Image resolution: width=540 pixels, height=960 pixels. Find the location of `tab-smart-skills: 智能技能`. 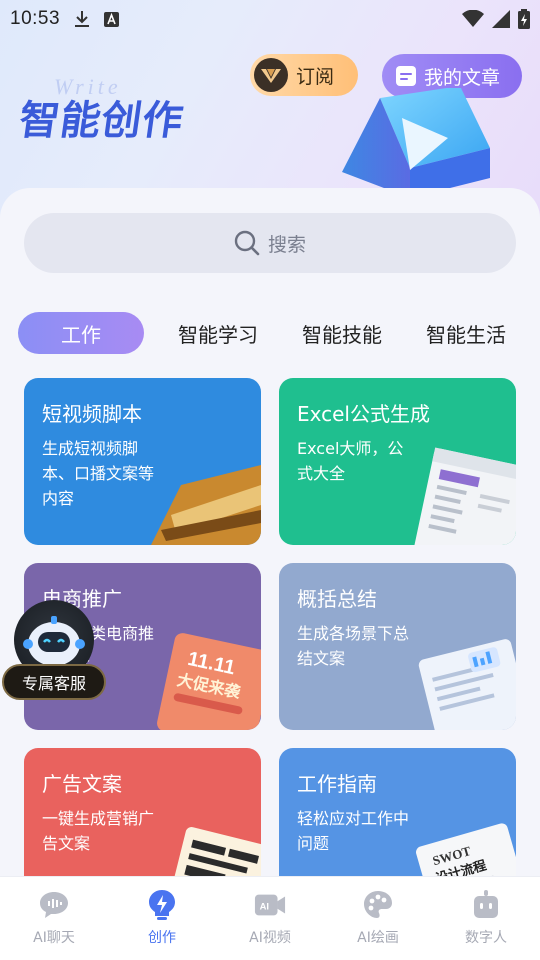

tab-smart-skills: 智能技能 is located at coordinates (342, 333).